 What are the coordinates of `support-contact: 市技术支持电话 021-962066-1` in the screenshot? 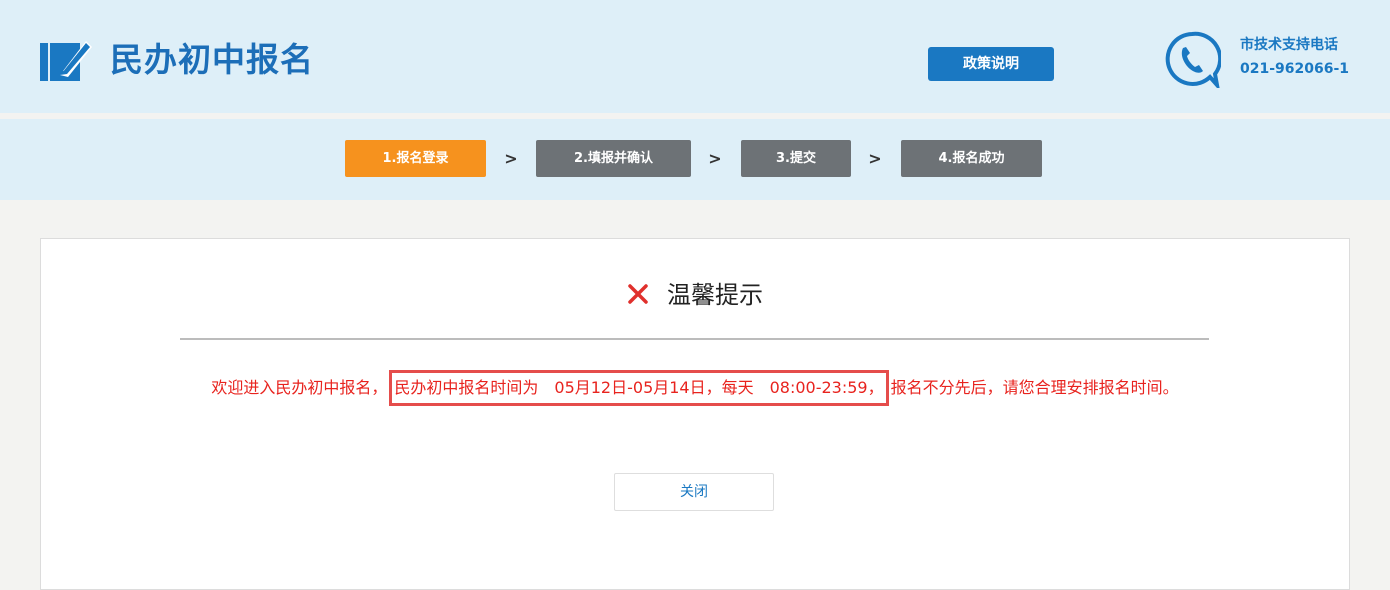 It's located at (1294, 57).